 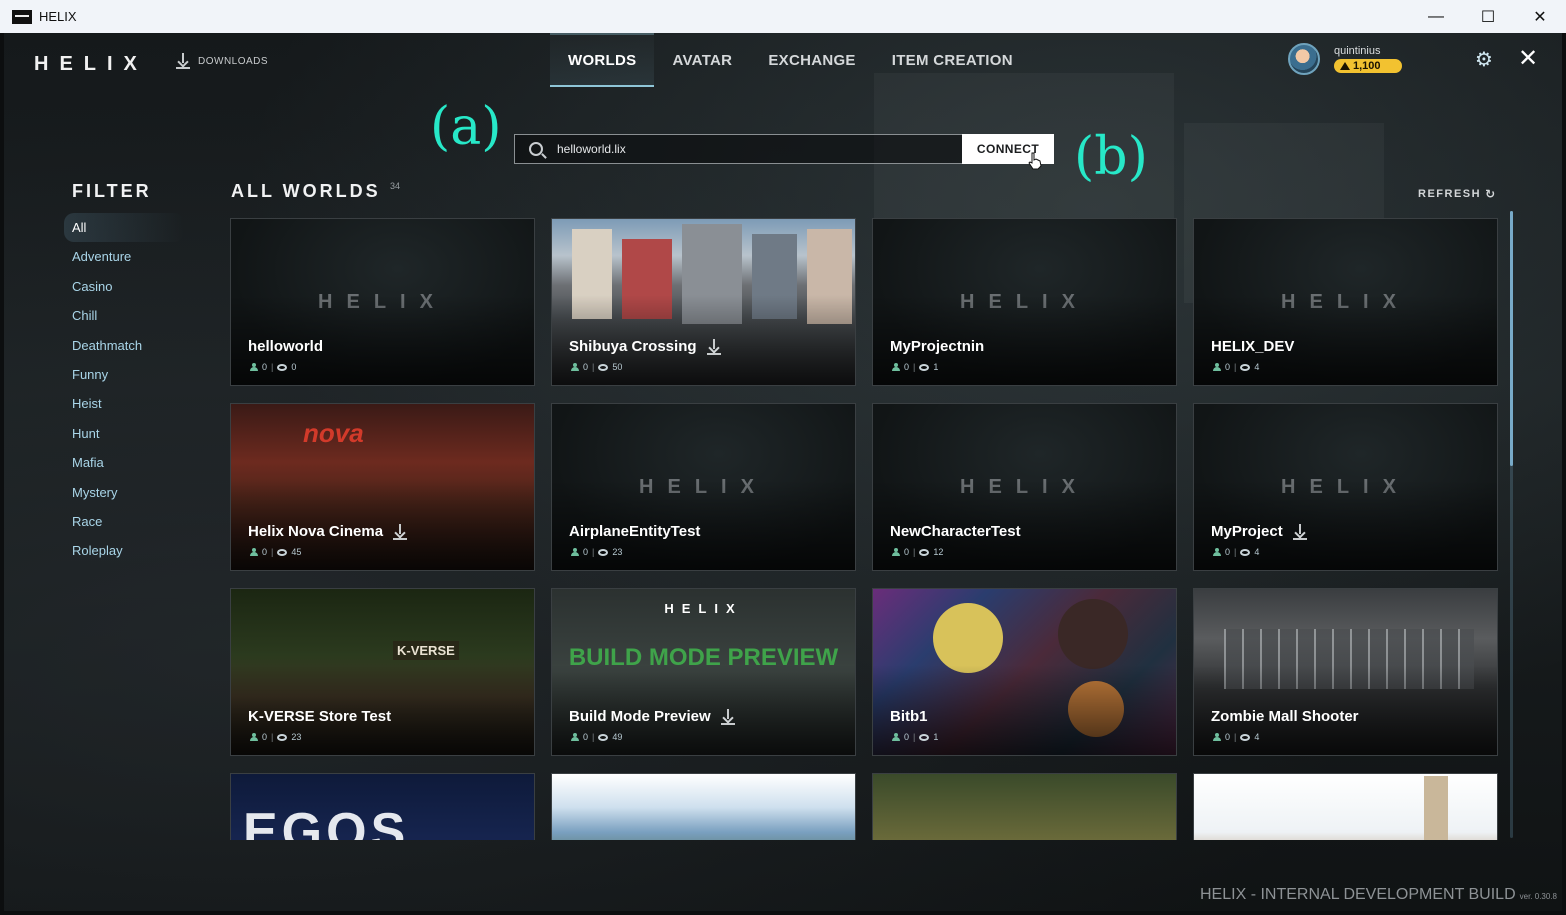 What do you see at coordinates (112, 191) in the screenshot?
I see `filter-title: FILTER` at bounding box center [112, 191].